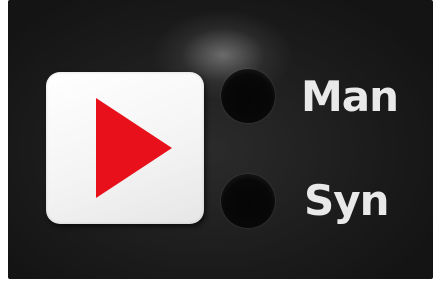 Image resolution: width=438 pixels, height=284 pixels. I want to click on syn-label: Syn, so click(347, 200).